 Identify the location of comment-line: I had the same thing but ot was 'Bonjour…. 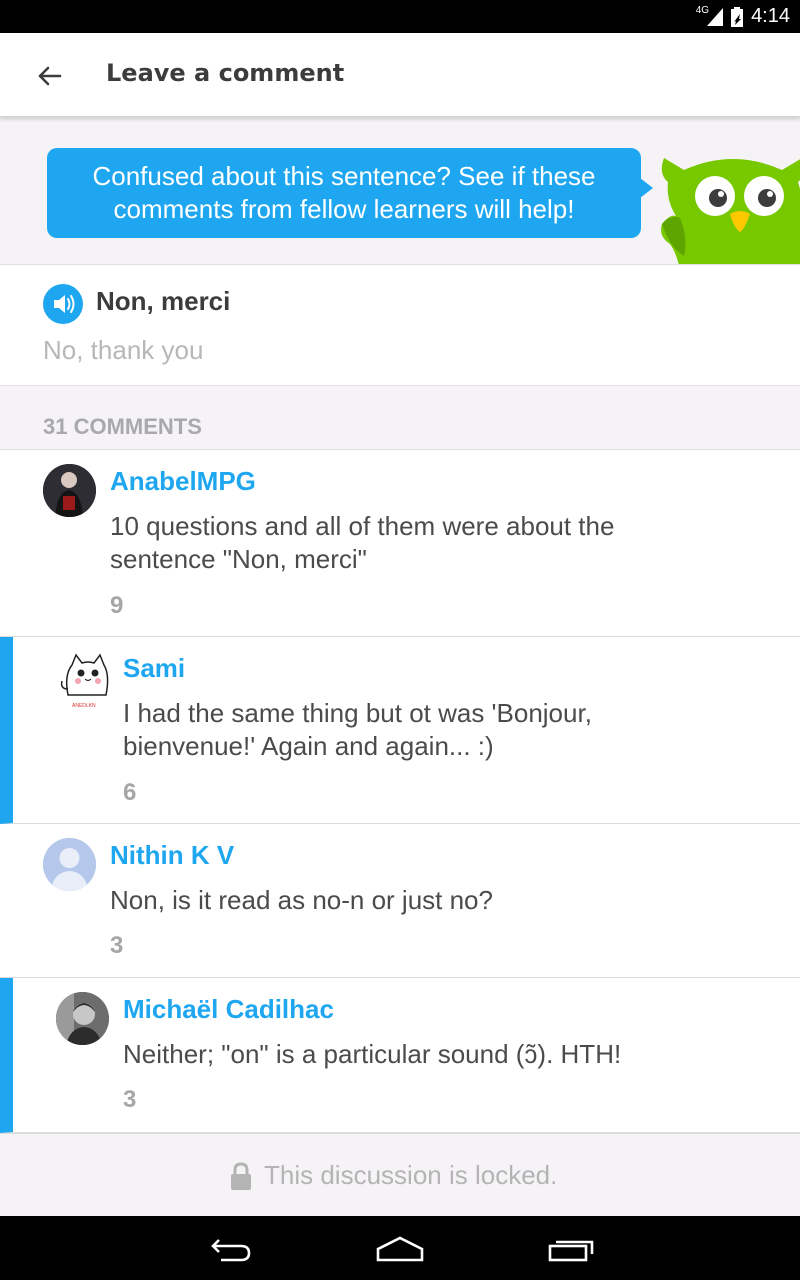
(357, 713).